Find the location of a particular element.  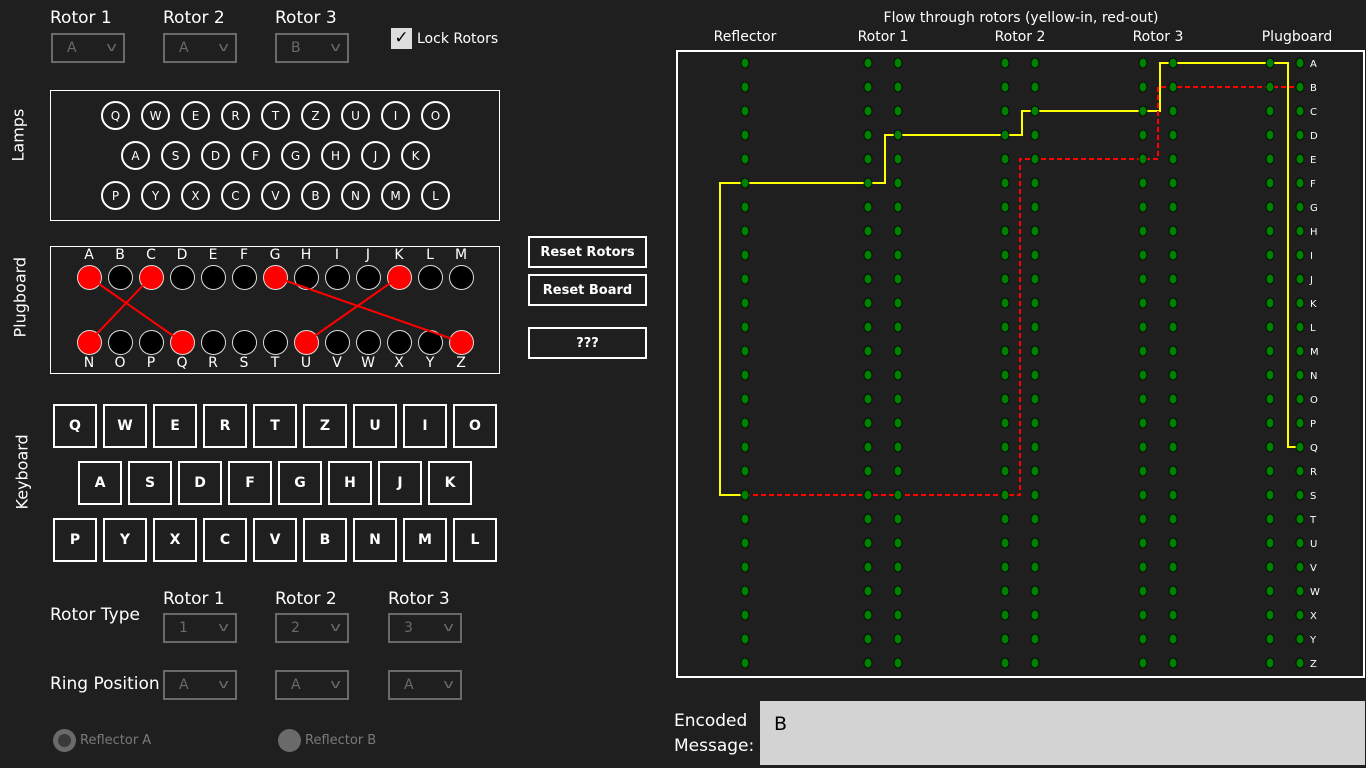

contact-dot-l is located at coordinates (1300, 327).